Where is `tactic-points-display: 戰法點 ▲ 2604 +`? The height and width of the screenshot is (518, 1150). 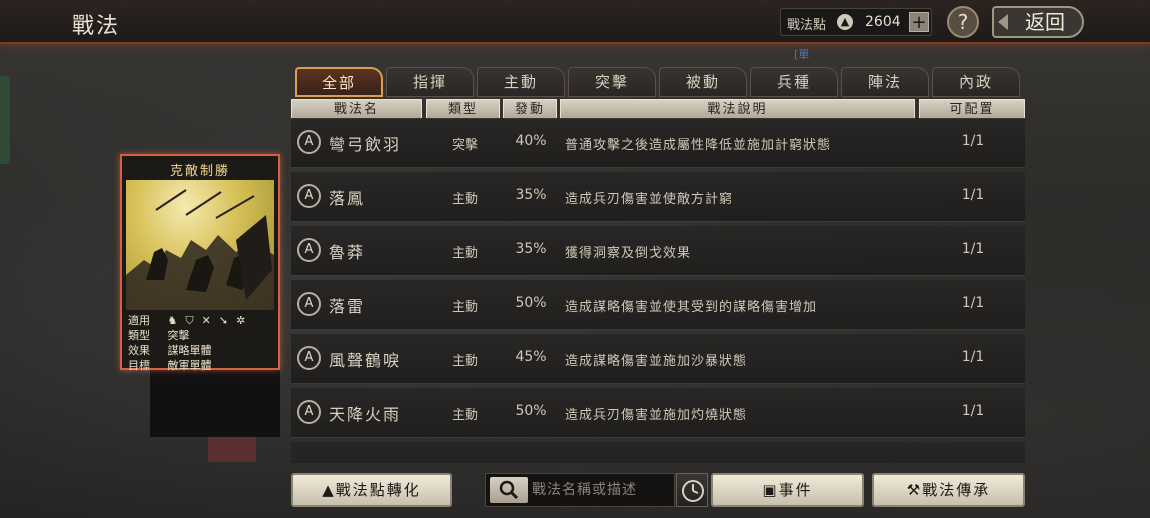 tactic-points-display: 戰法點 ▲ 2604 + is located at coordinates (856, 22).